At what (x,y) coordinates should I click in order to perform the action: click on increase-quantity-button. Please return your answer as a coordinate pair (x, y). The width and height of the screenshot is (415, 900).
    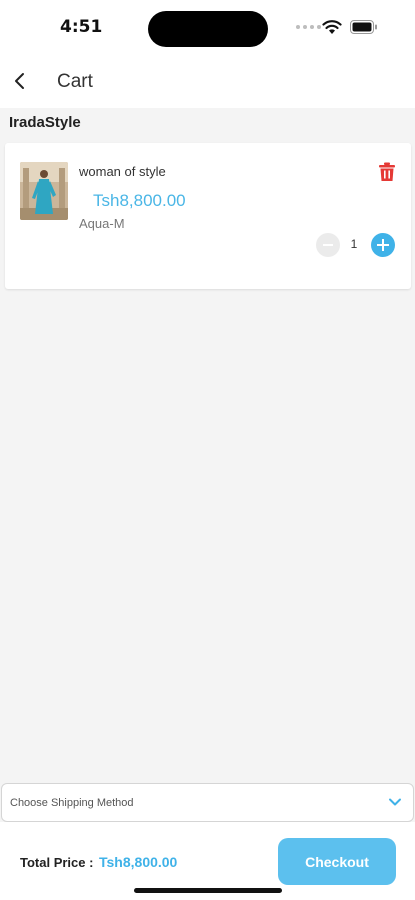
    Looking at the image, I should click on (383, 245).